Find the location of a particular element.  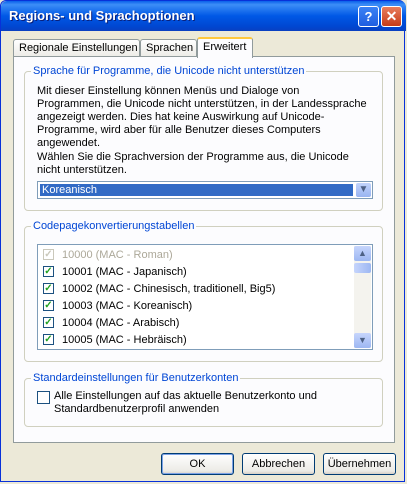

list-item-label: 10005 (MAC - Hebräisch) is located at coordinates (124, 340).